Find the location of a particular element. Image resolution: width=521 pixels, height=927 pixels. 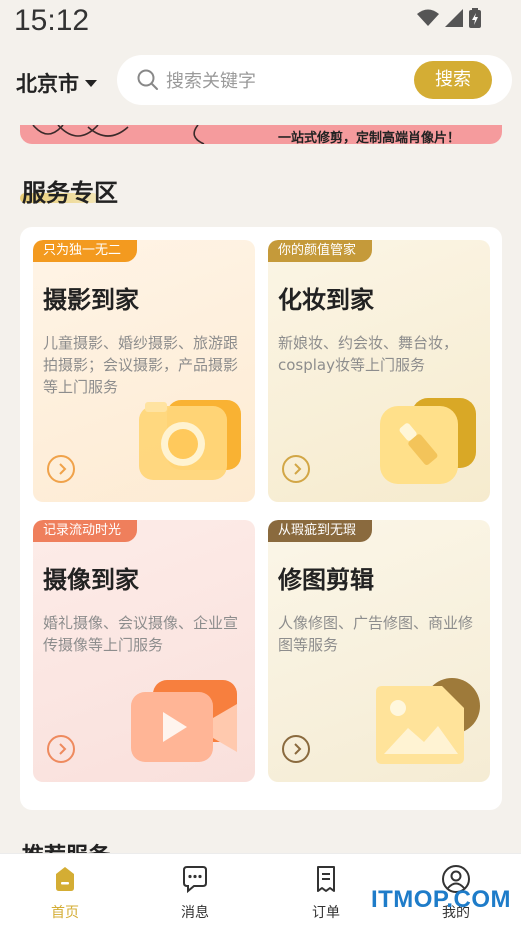

tab-home: 首页 is located at coordinates (65, 893).